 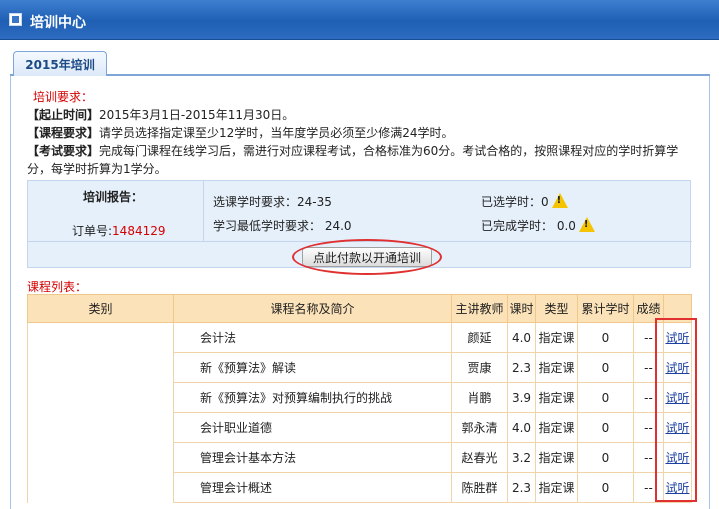 I want to click on table-header-row: 类别 课程名称及简介 主讲教师 课时 类型 累计学时 成绩, so click(x=359, y=308).